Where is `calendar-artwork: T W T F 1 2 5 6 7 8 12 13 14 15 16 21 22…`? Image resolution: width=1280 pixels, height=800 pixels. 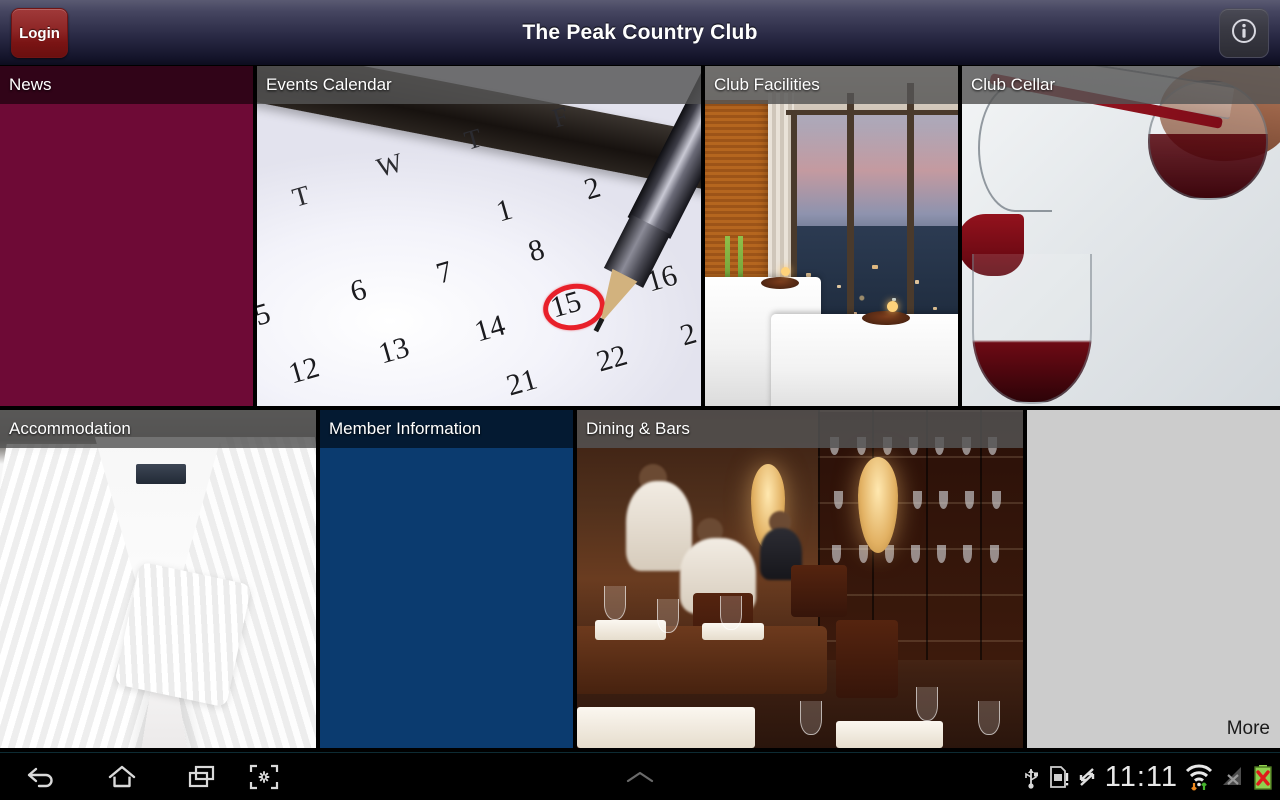 calendar-artwork: T W T F 1 2 5 6 7 8 12 13 14 15 16 21 22… is located at coordinates (479, 236).